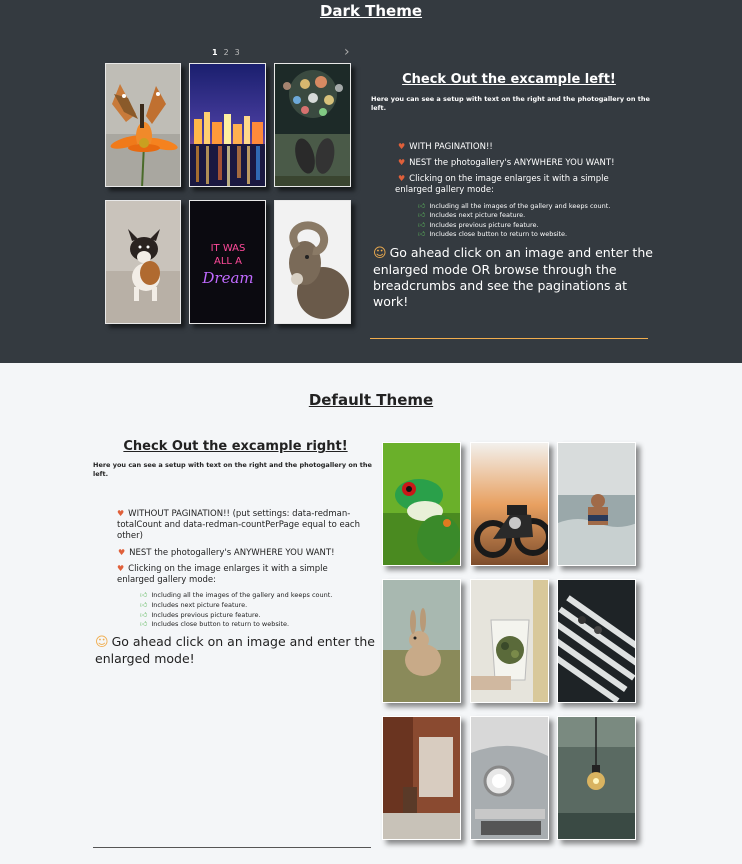  I want to click on gallery-image-butterfly, so click(143, 125).